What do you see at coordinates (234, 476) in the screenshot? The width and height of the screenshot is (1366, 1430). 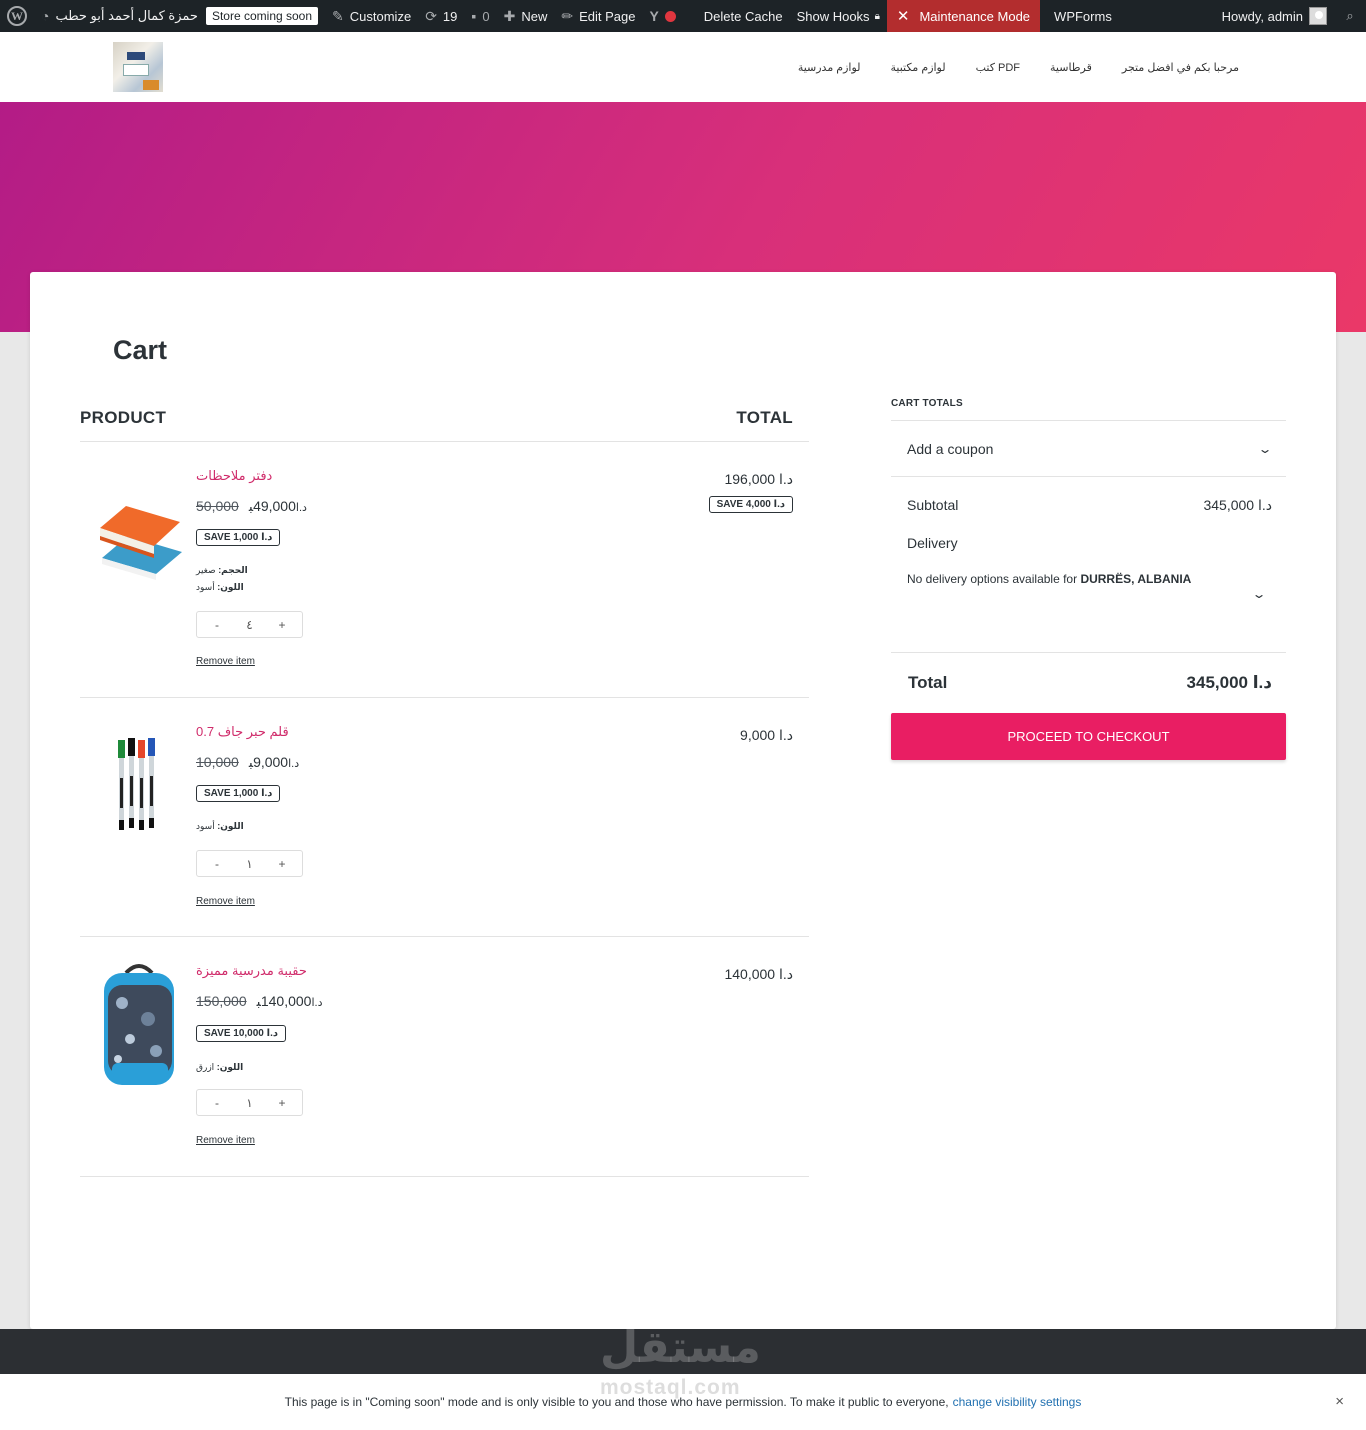 I see `product-name-link: دفتر ملاحظات` at bounding box center [234, 476].